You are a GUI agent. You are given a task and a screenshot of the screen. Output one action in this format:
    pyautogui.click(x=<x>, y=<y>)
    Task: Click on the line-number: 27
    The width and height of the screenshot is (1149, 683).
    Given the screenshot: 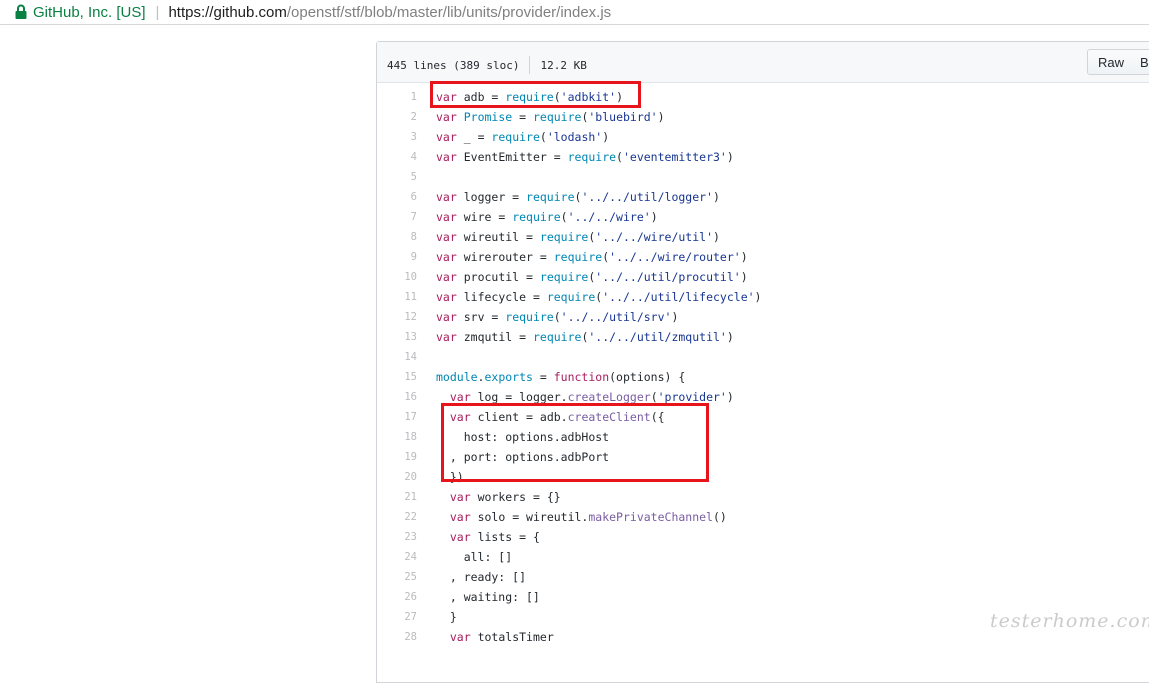 What is the action you would take?
    pyautogui.click(x=397, y=617)
    